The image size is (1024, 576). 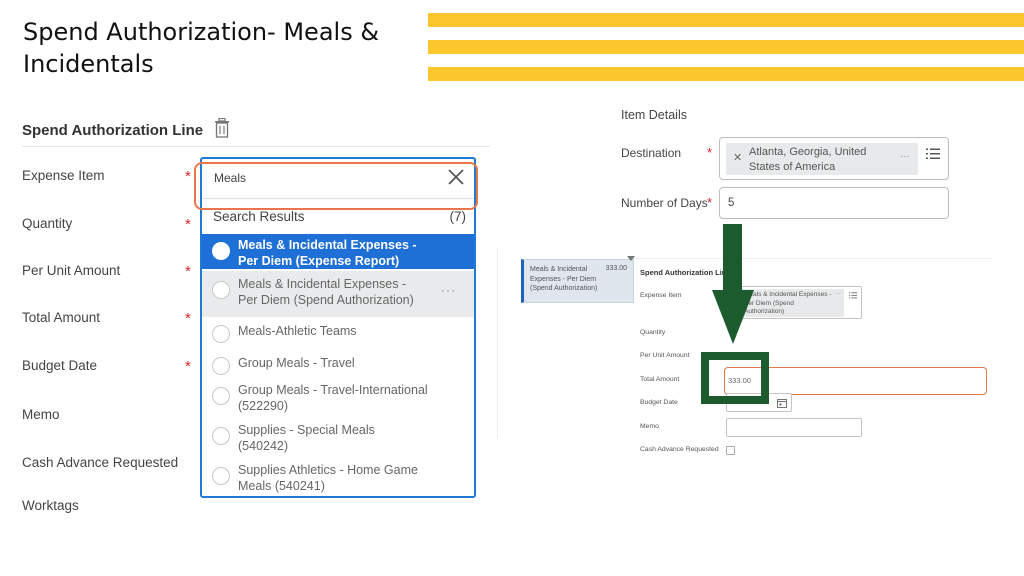 I want to click on search-result-item: Supplies - Special Meals (540242), so click(x=338, y=439).